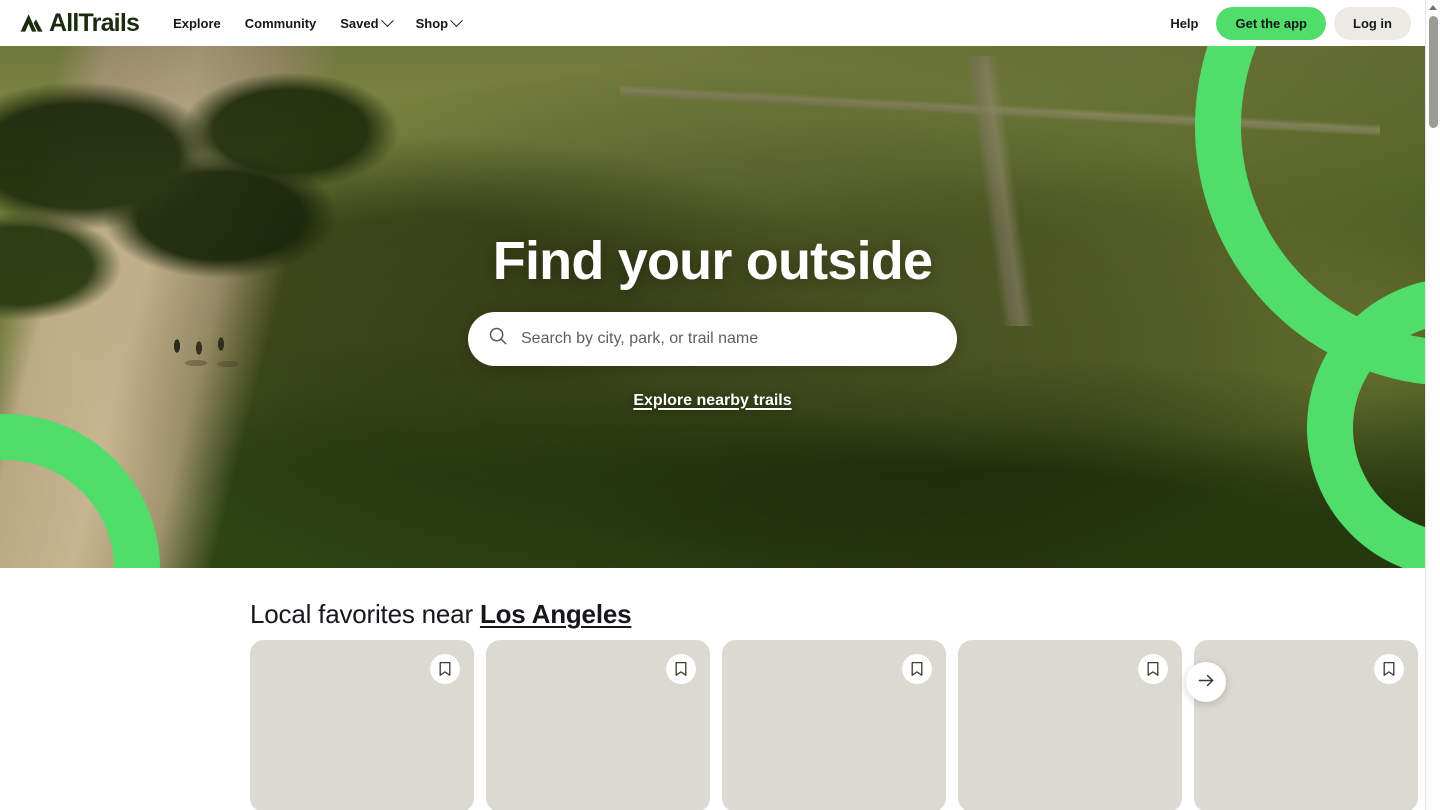  What do you see at coordinates (1432, 405) in the screenshot?
I see `vertical-scrollbar` at bounding box center [1432, 405].